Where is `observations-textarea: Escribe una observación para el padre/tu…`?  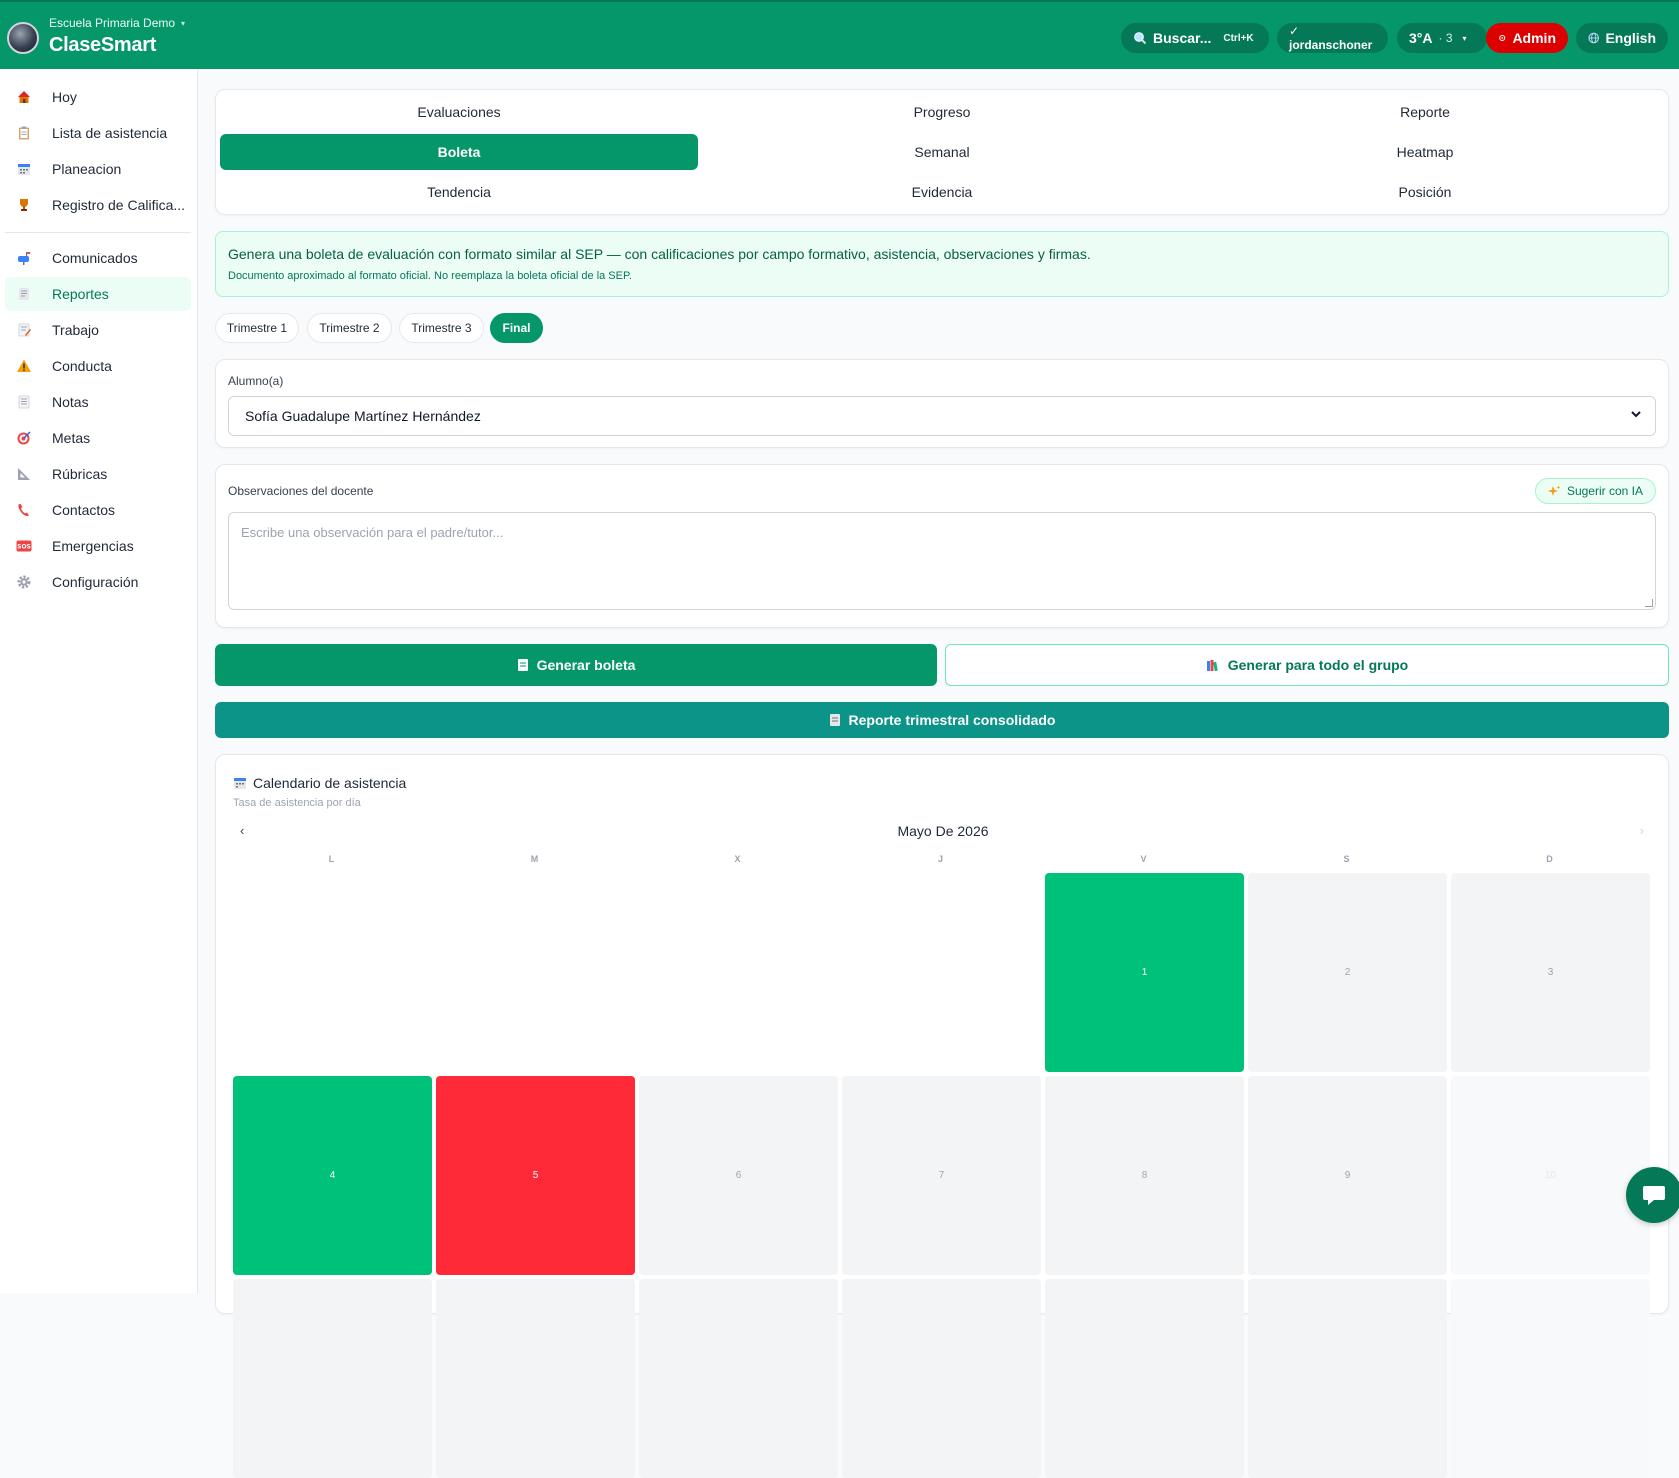 observations-textarea: Escribe una observación para el padre/tu… is located at coordinates (942, 561).